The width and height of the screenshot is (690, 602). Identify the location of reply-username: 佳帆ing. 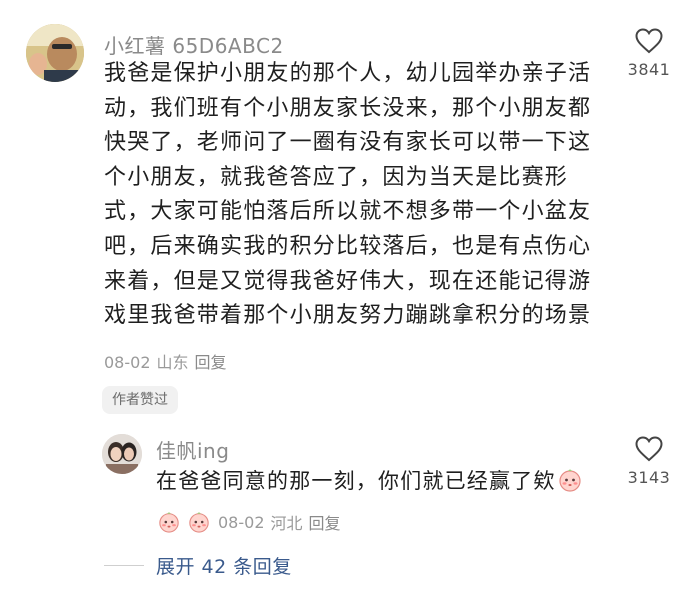
(192, 449).